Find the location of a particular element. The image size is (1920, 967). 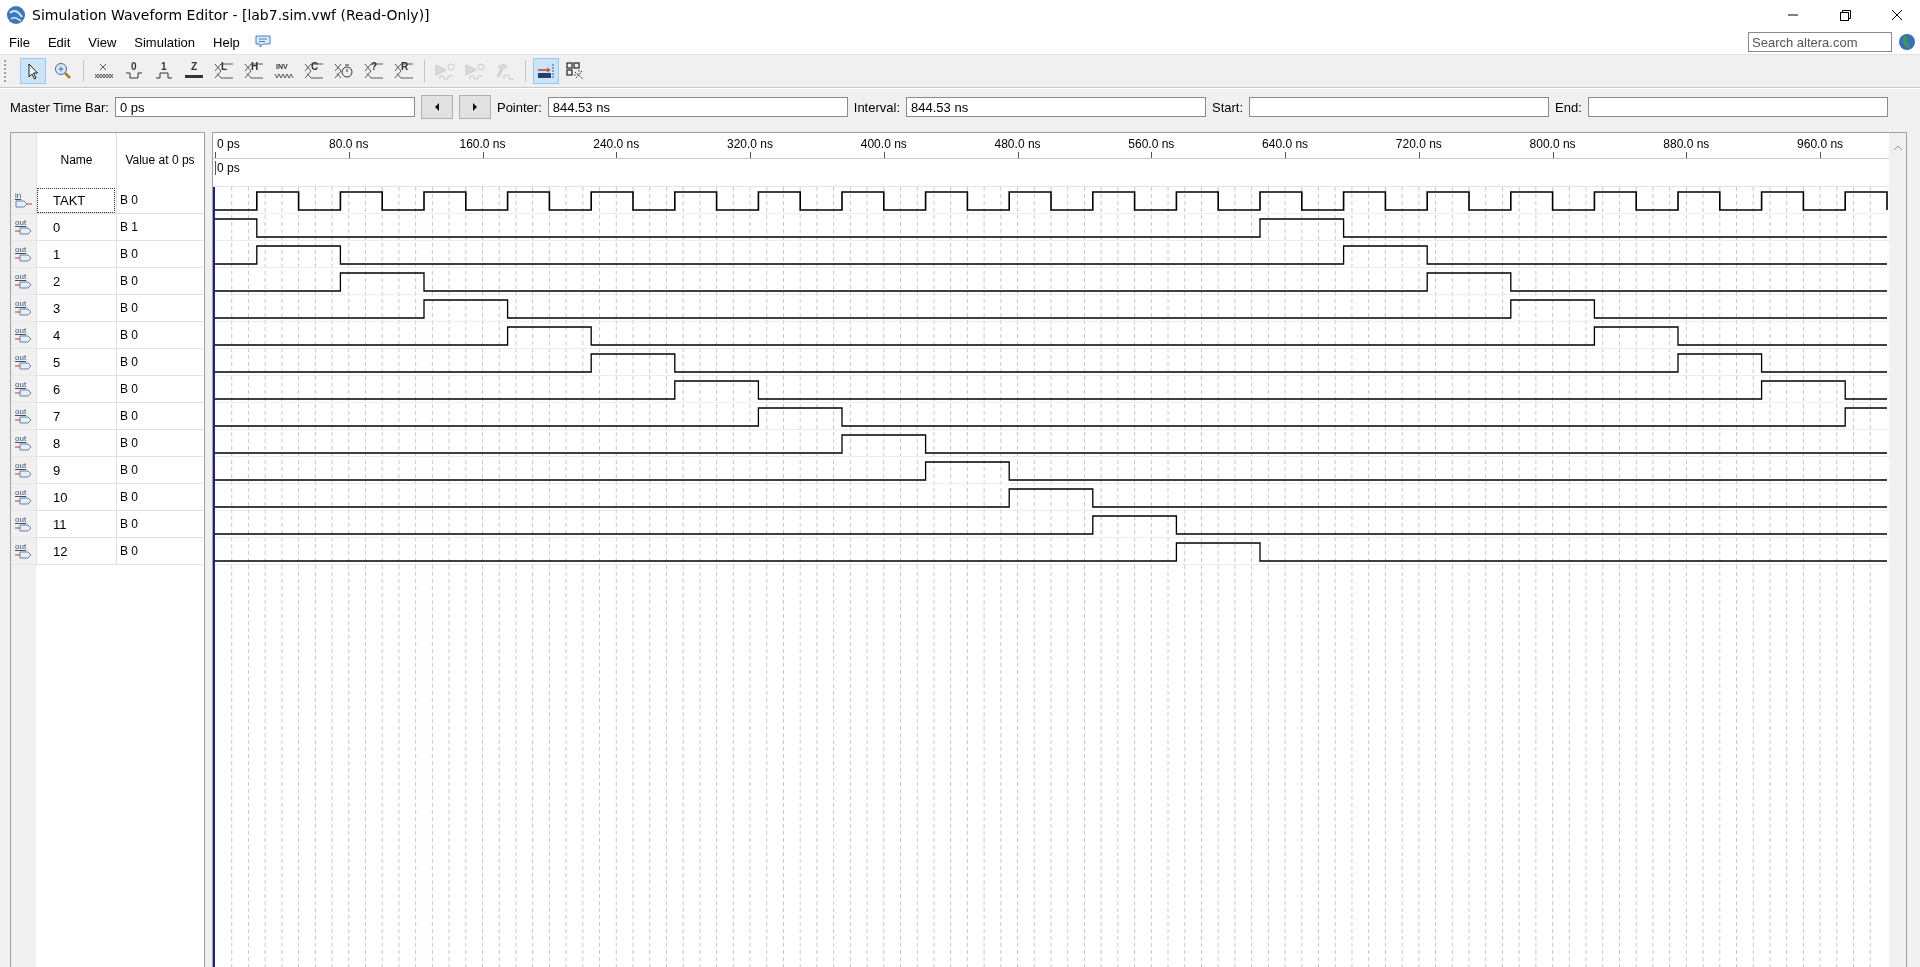

menu-item: View is located at coordinates (102, 42).